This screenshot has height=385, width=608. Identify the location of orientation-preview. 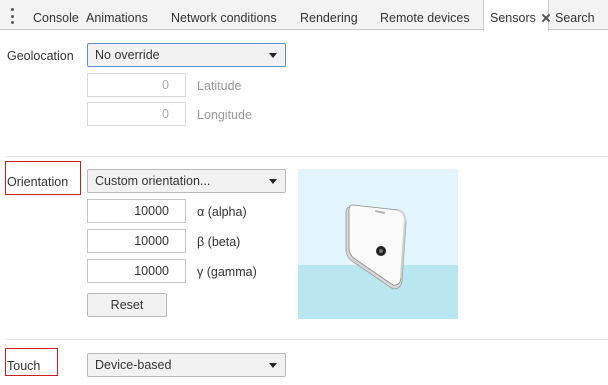
(378, 244).